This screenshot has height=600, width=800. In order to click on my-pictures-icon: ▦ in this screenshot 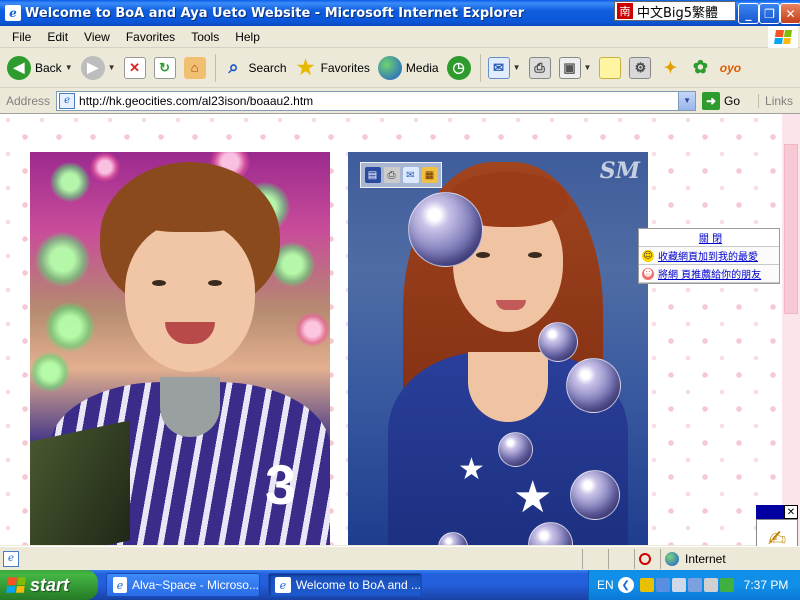, I will do `click(429, 175)`.